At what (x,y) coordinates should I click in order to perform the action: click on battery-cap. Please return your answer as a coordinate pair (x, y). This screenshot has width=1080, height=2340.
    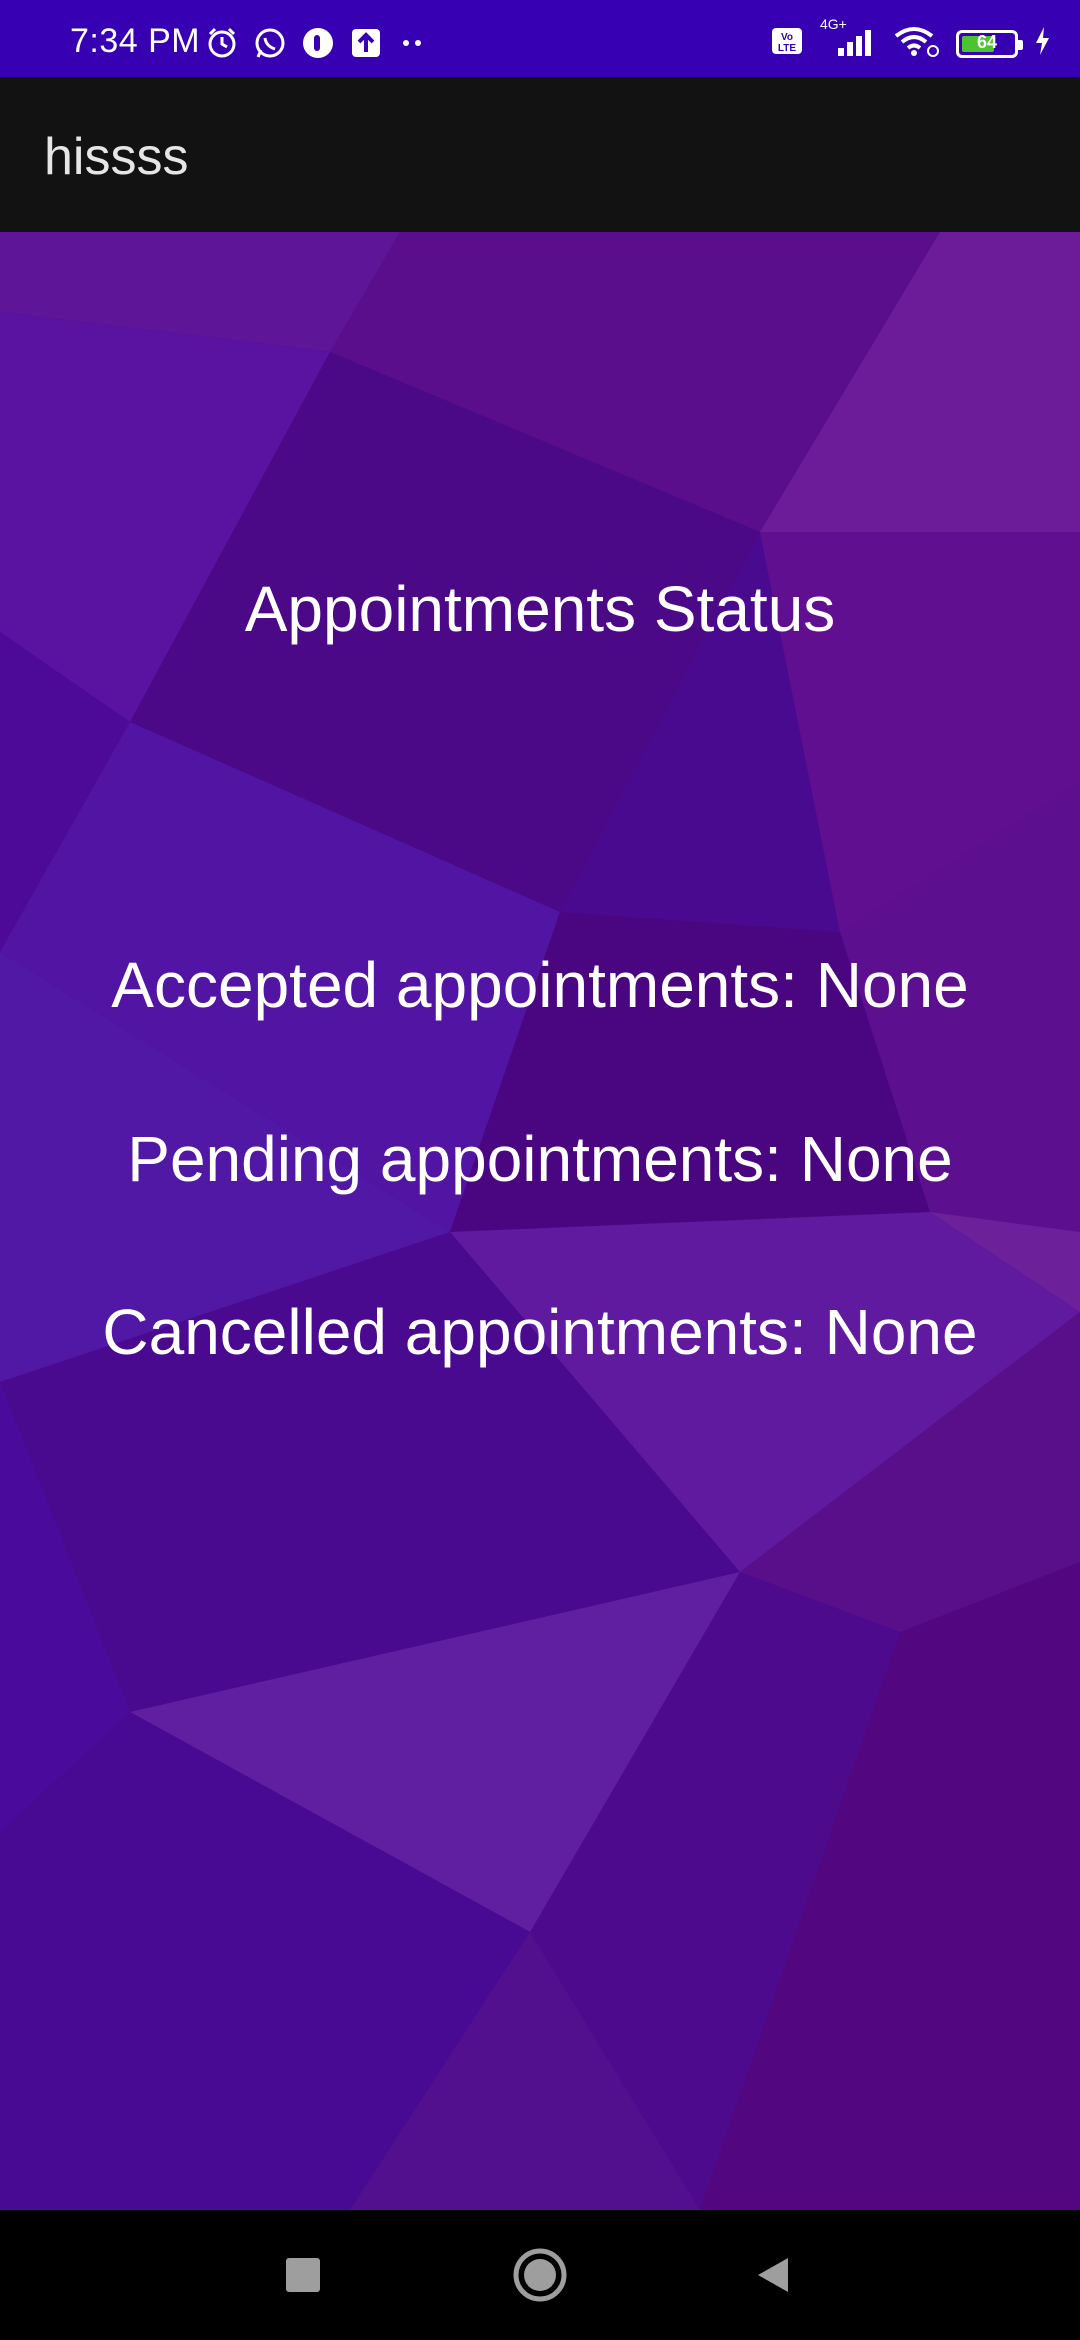
    Looking at the image, I should click on (1020, 44).